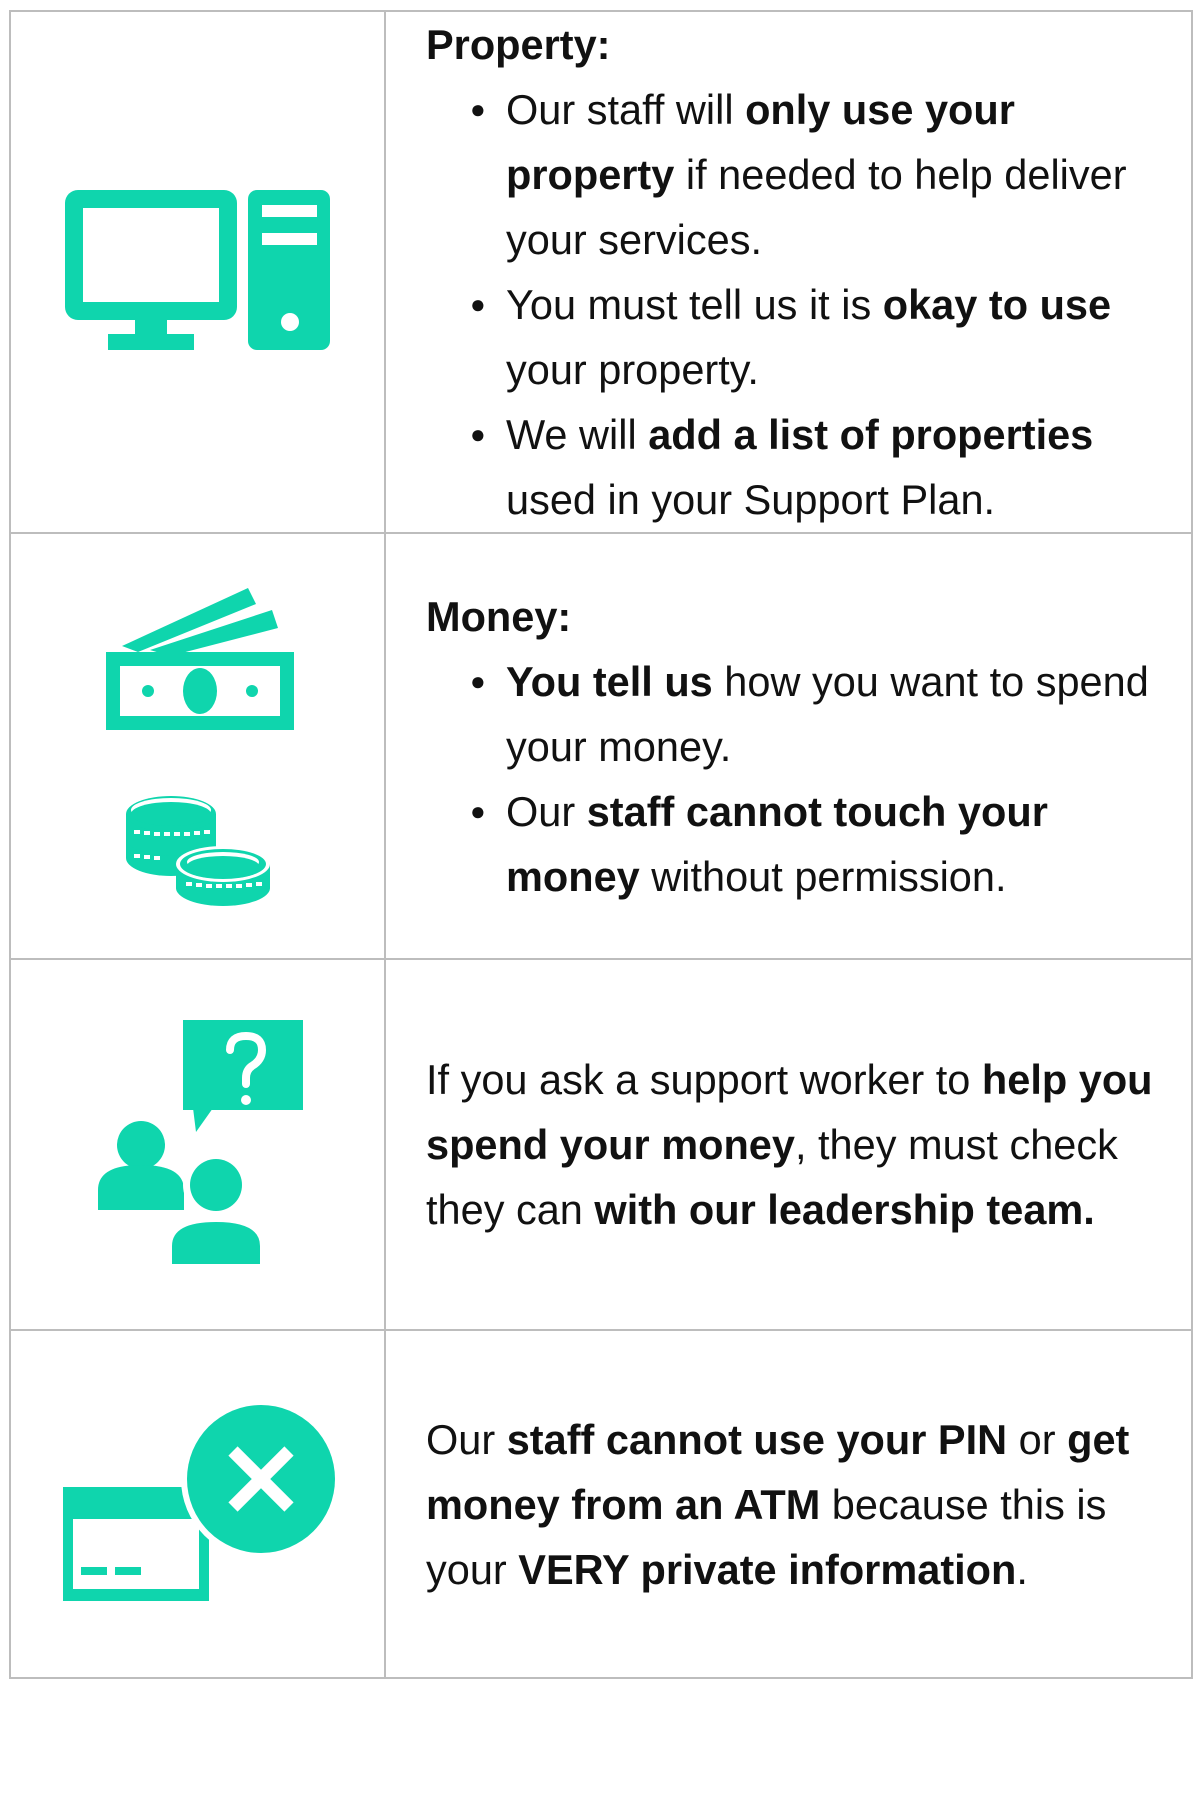 The width and height of the screenshot is (1201, 1804). Describe the element at coordinates (757, 1439) in the screenshot. I see `bold-text: staff cannot use your PIN` at that location.